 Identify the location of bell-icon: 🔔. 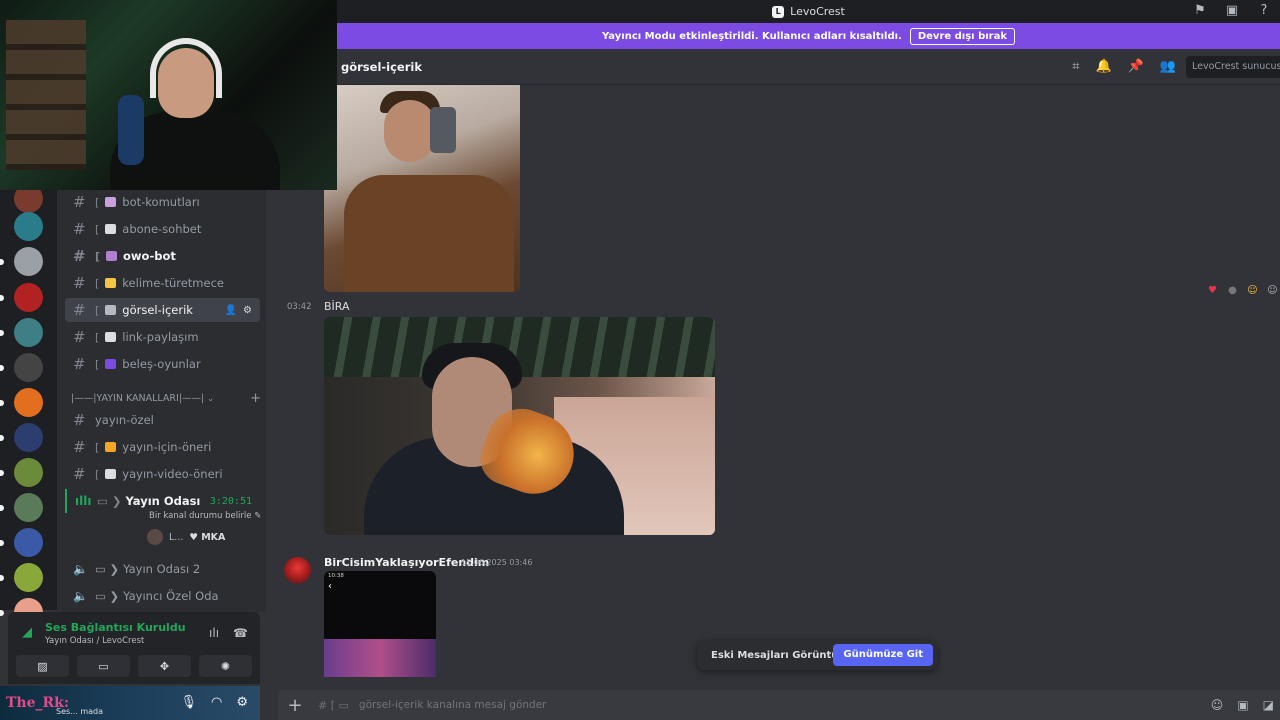
(1103, 66).